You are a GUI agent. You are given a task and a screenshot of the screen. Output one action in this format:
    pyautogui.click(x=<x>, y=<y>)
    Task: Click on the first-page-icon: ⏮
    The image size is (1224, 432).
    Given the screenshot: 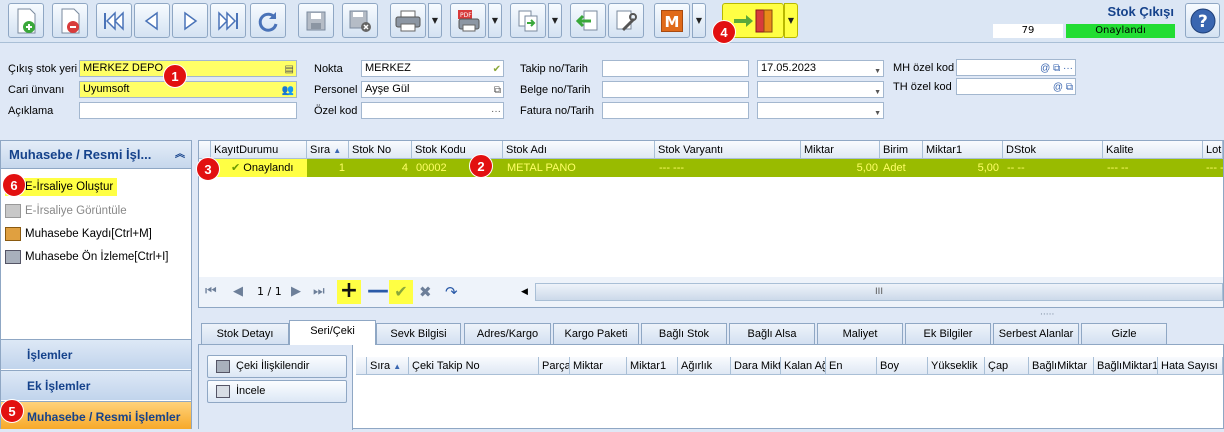 What is the action you would take?
    pyautogui.click(x=211, y=292)
    